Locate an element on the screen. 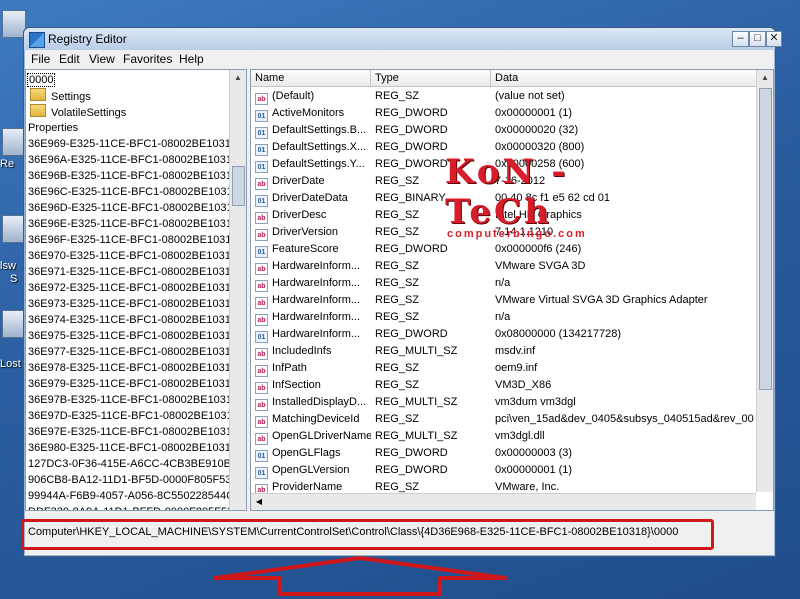 This screenshot has height=599, width=800. tree-item: 36E96A-E325-11CE-BFC1-08002BE10318 is located at coordinates (133, 160).